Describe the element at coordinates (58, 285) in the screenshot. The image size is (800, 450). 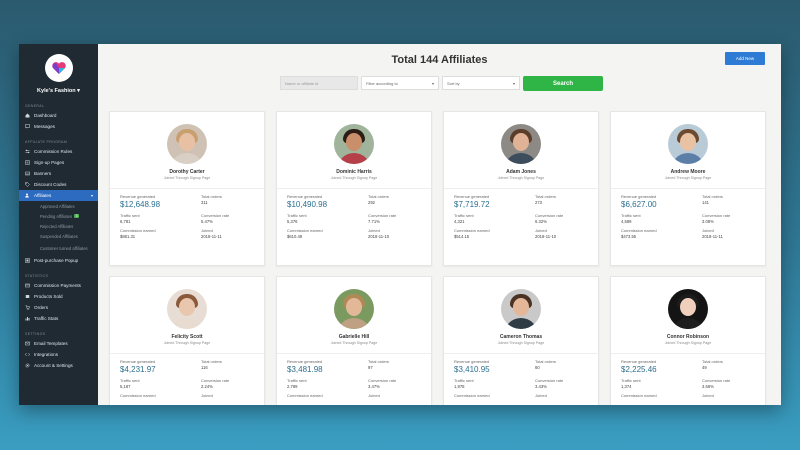
I see `sidebar-item-commission-payments: Commission Payments` at that location.